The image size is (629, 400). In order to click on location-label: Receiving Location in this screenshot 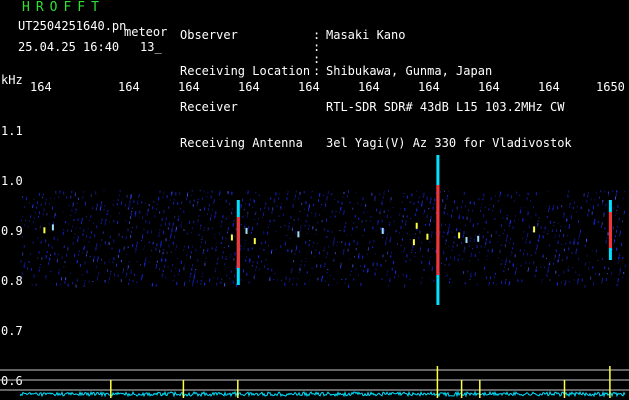, I will do `click(245, 71)`.